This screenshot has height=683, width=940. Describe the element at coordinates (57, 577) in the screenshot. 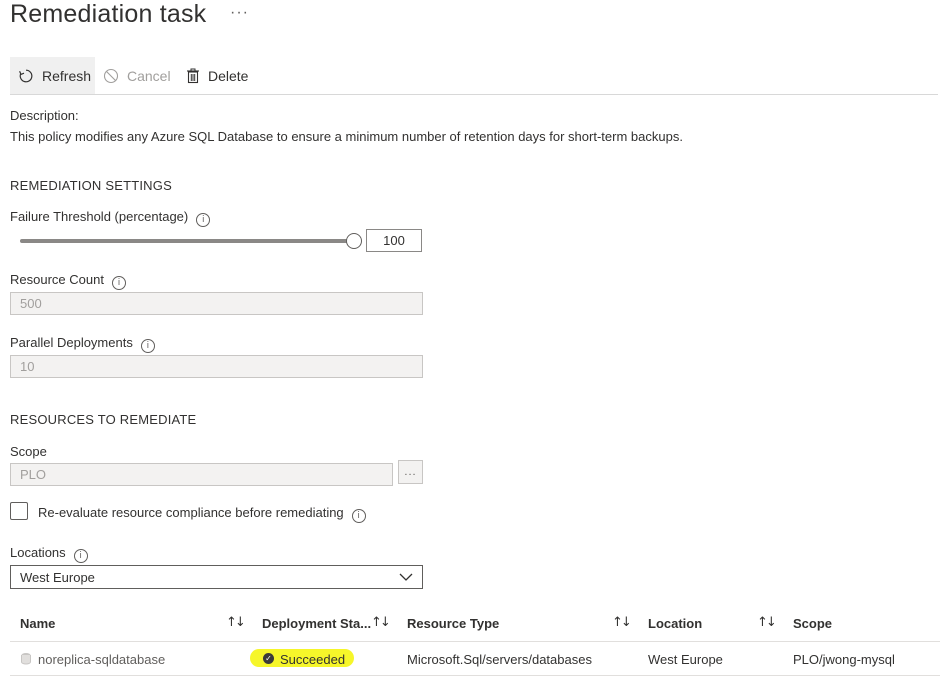

I see `locations-selected-value: West Europe` at that location.